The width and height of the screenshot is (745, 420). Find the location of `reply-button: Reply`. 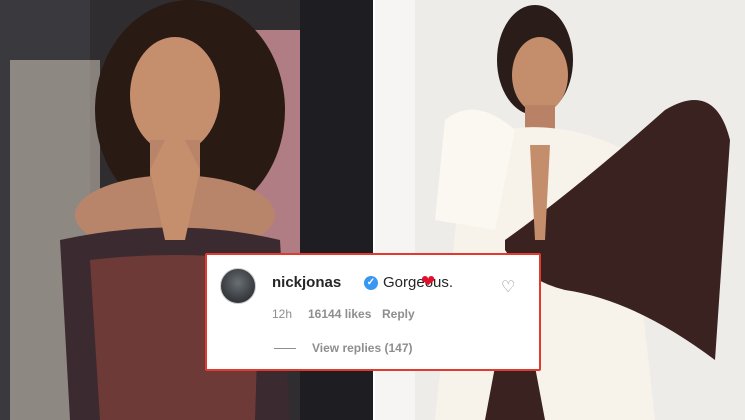

reply-button: Reply is located at coordinates (398, 314).